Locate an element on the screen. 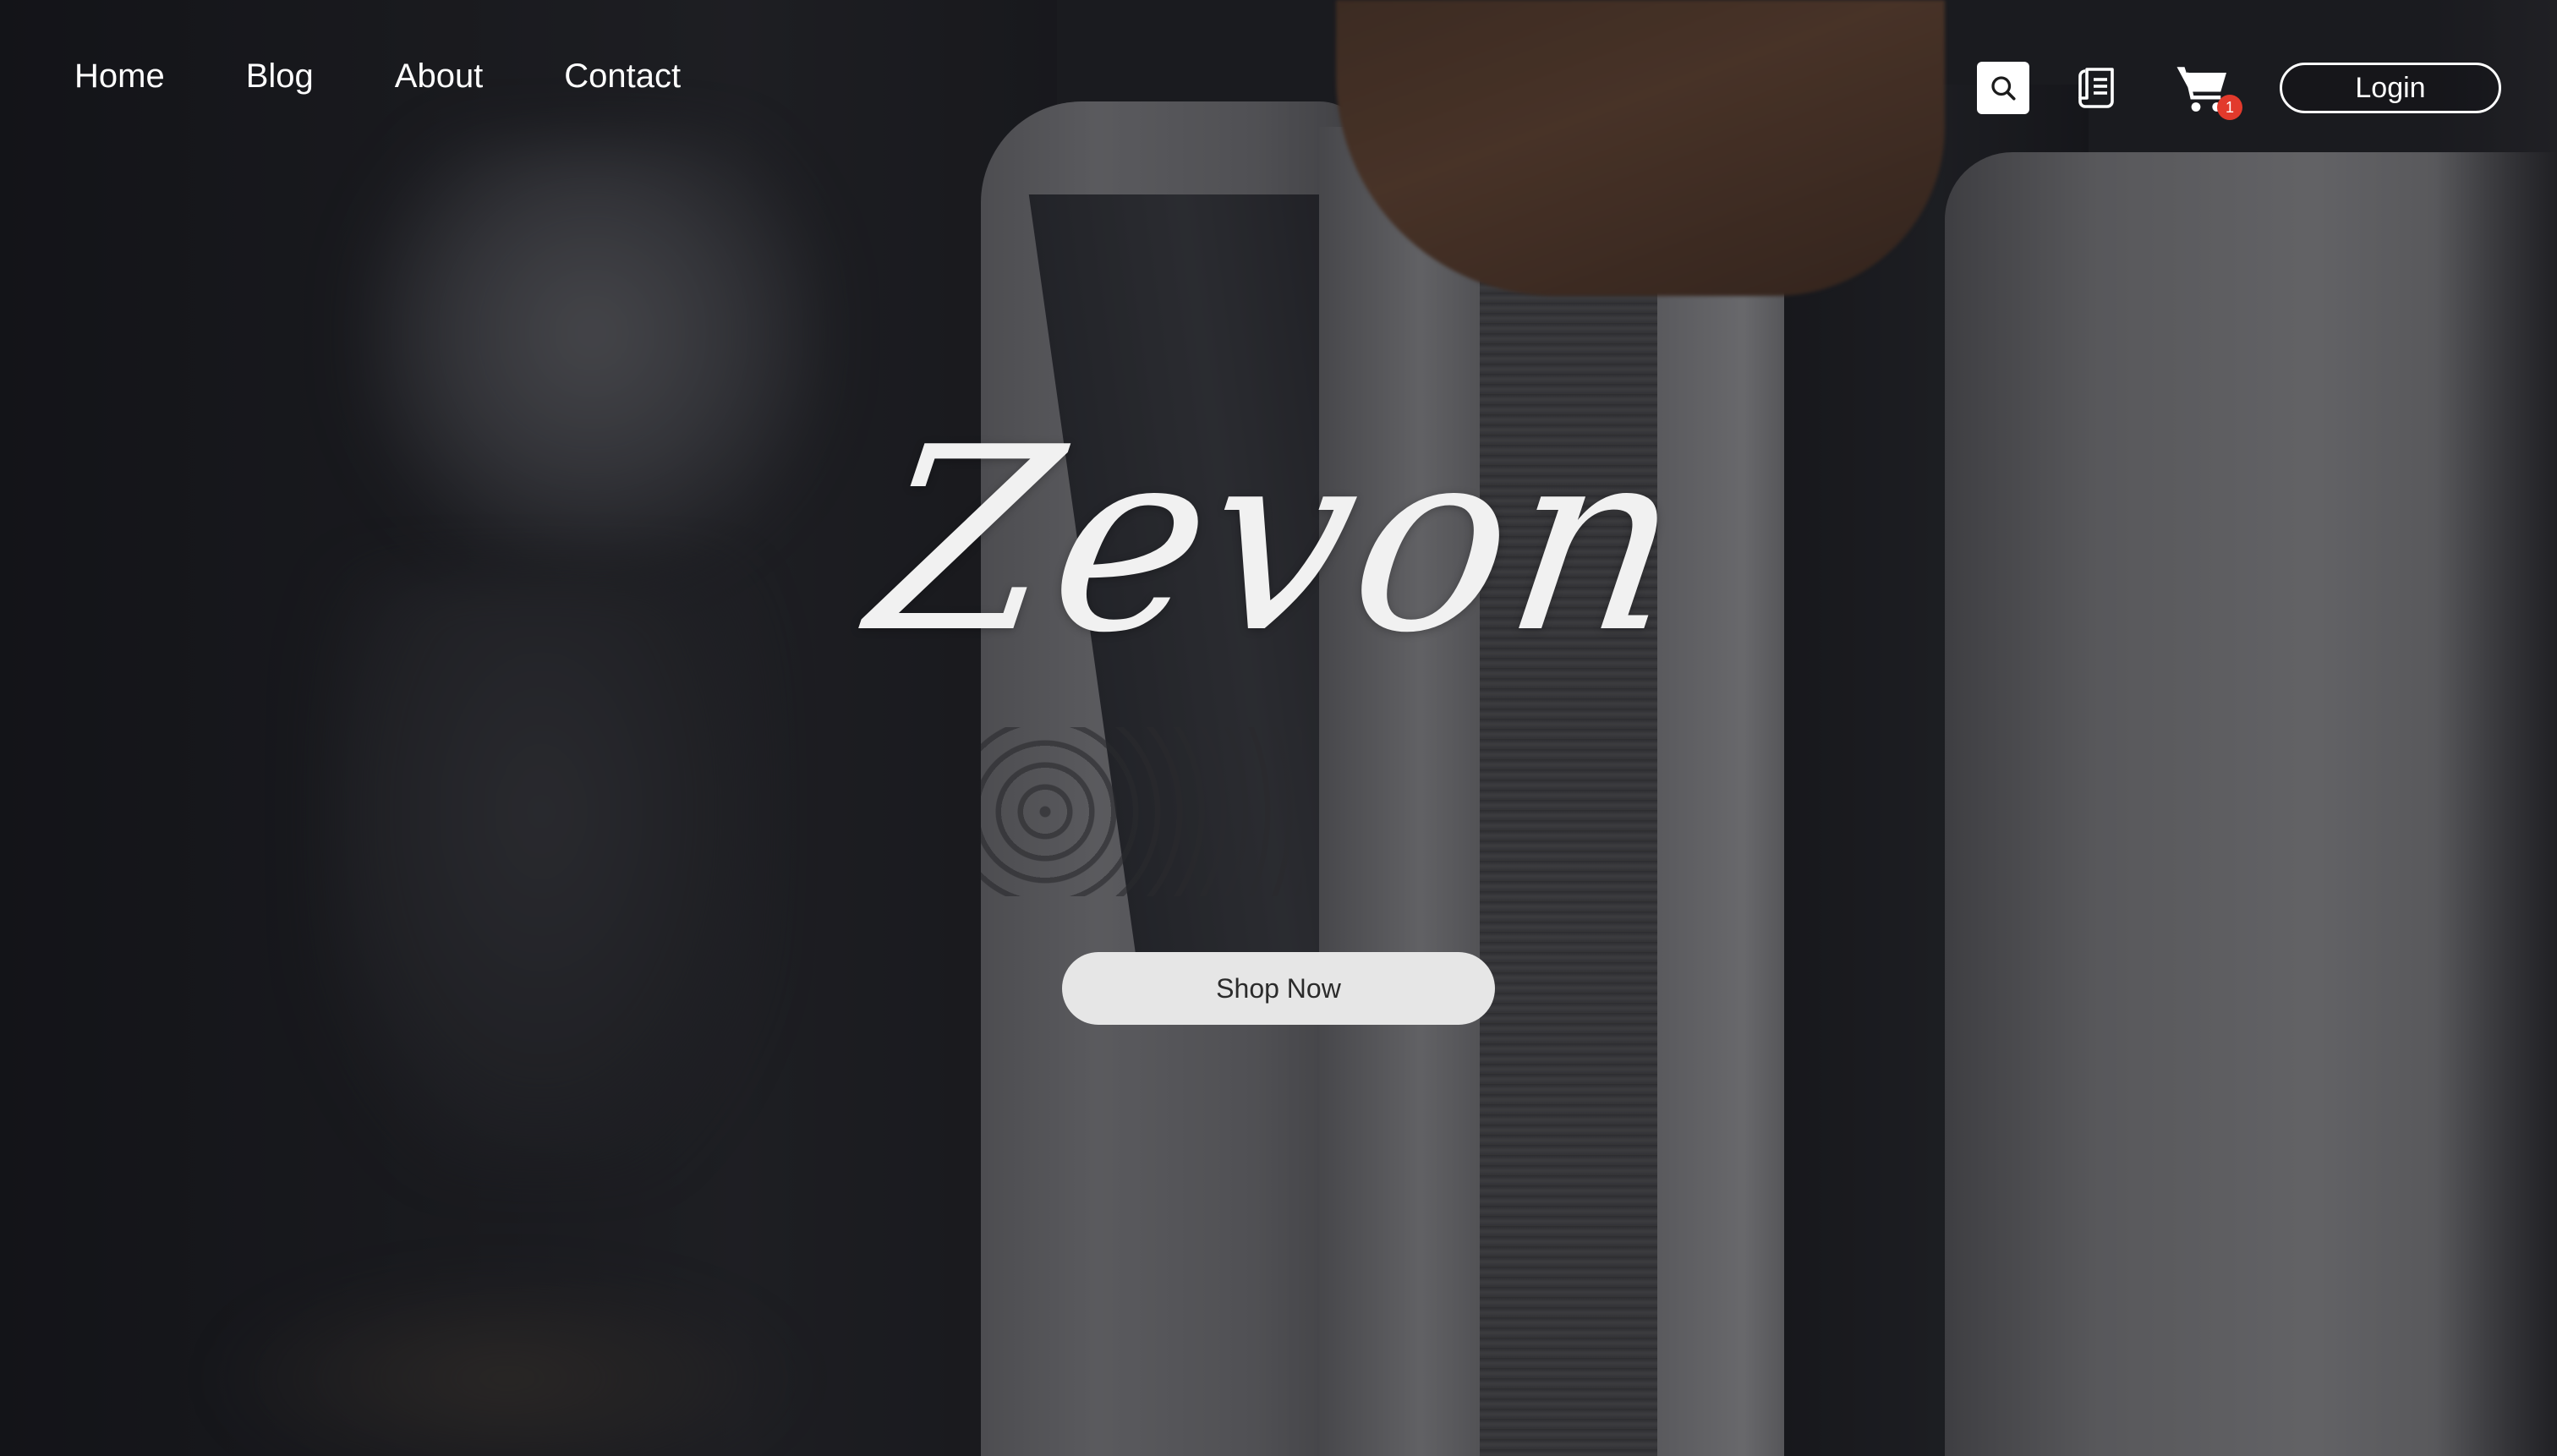 This screenshot has height=1456, width=2557. shop-now-button: Shop Now is located at coordinates (1278, 989).